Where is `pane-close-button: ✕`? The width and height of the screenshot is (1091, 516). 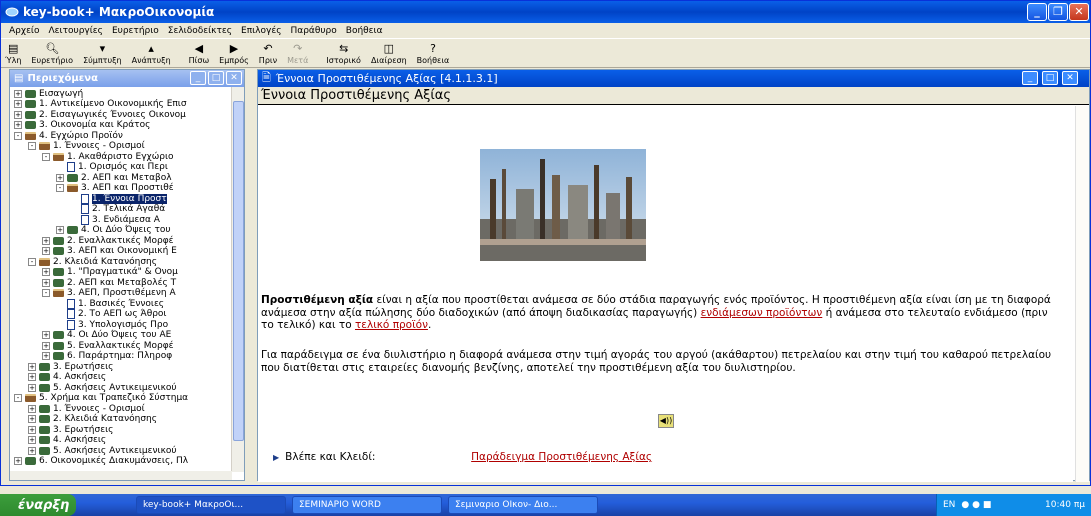 pane-close-button: ✕ is located at coordinates (234, 78).